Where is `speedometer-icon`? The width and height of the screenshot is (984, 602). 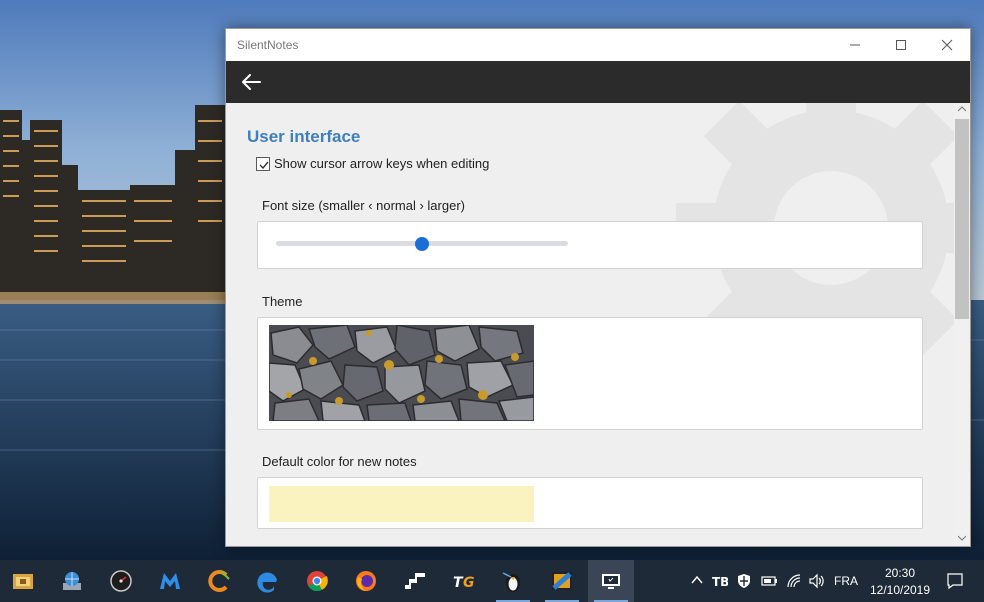
speedometer-icon is located at coordinates (121, 581).